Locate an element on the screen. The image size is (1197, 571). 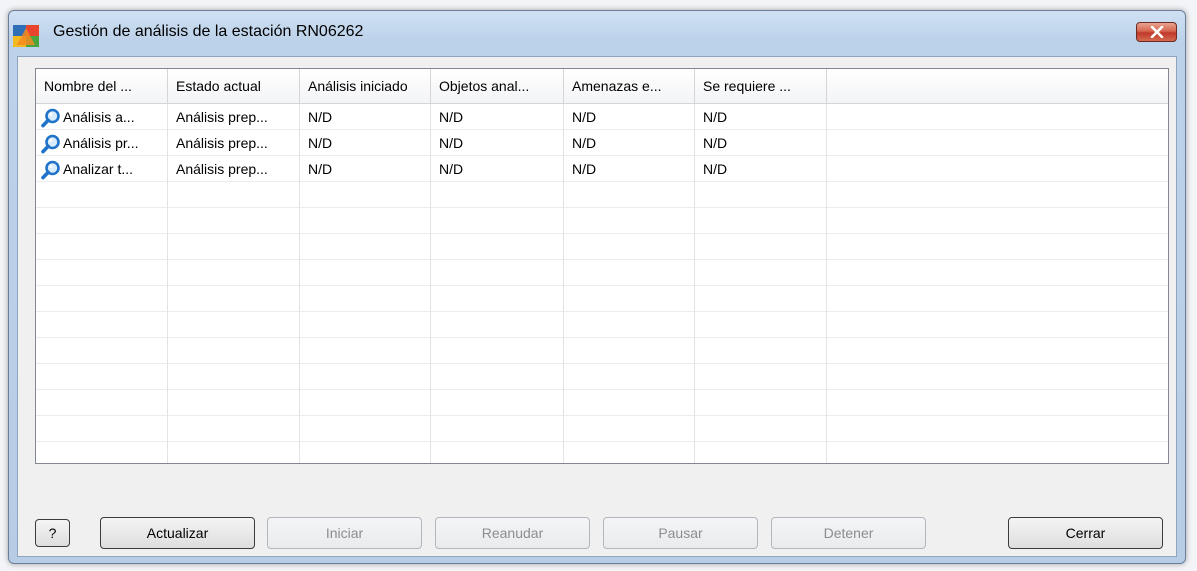
column-header: Análisis iniciado is located at coordinates (365, 86).